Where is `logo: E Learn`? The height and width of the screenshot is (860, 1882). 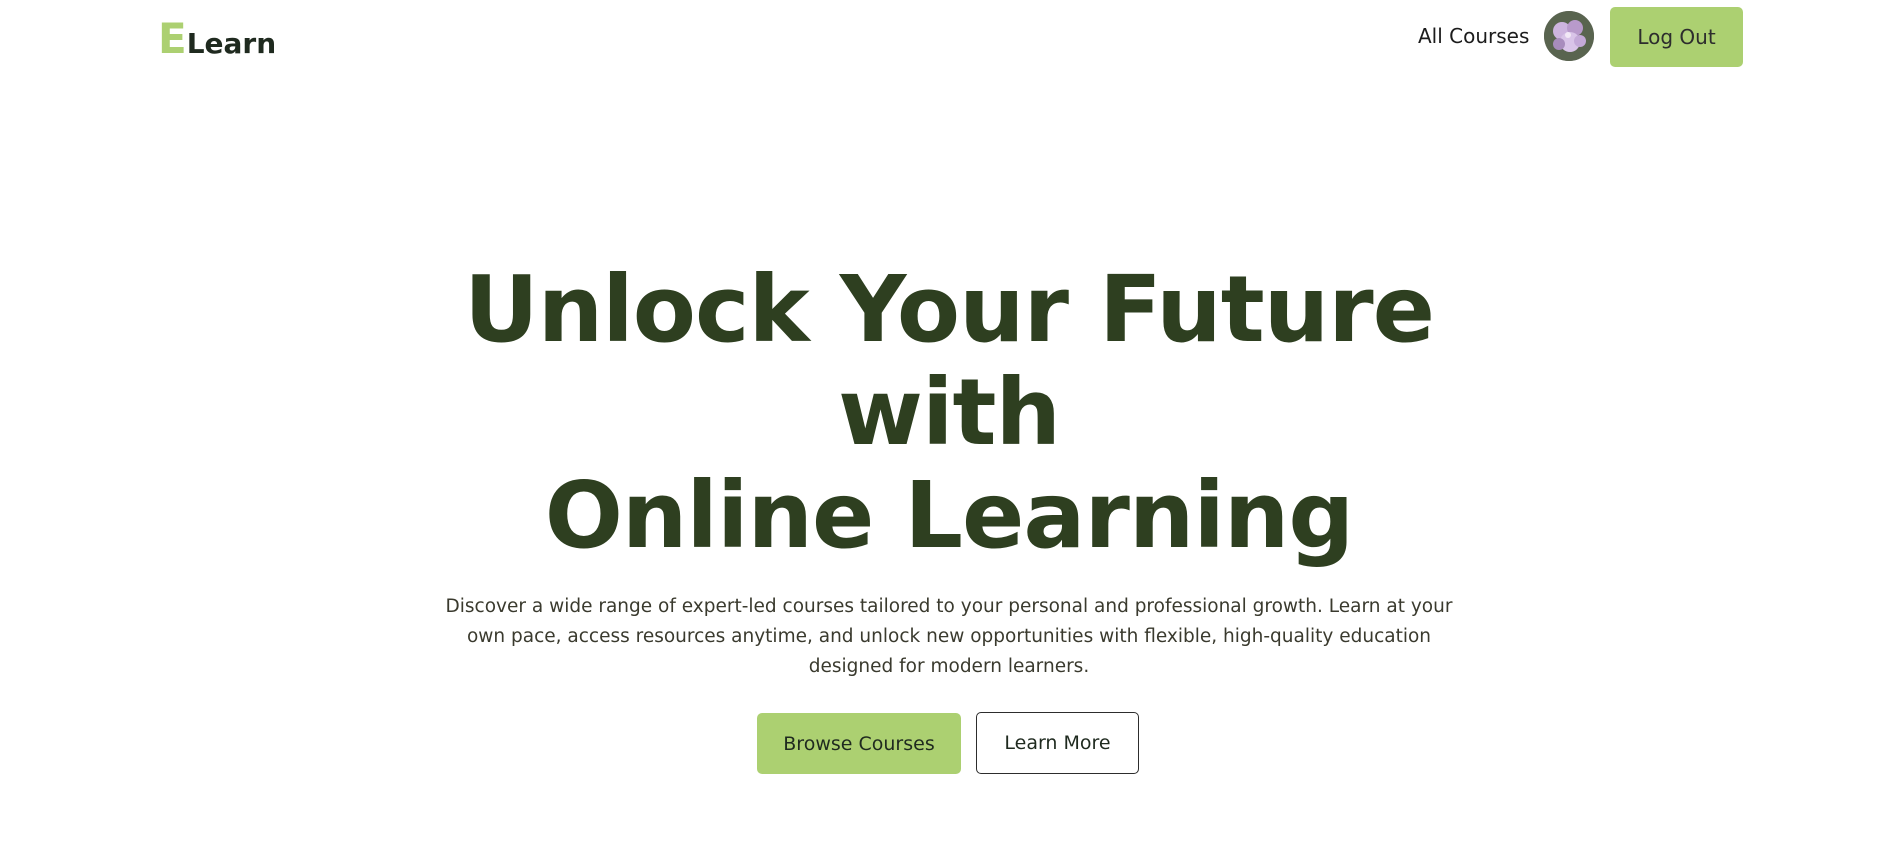
logo: E Learn is located at coordinates (217, 41).